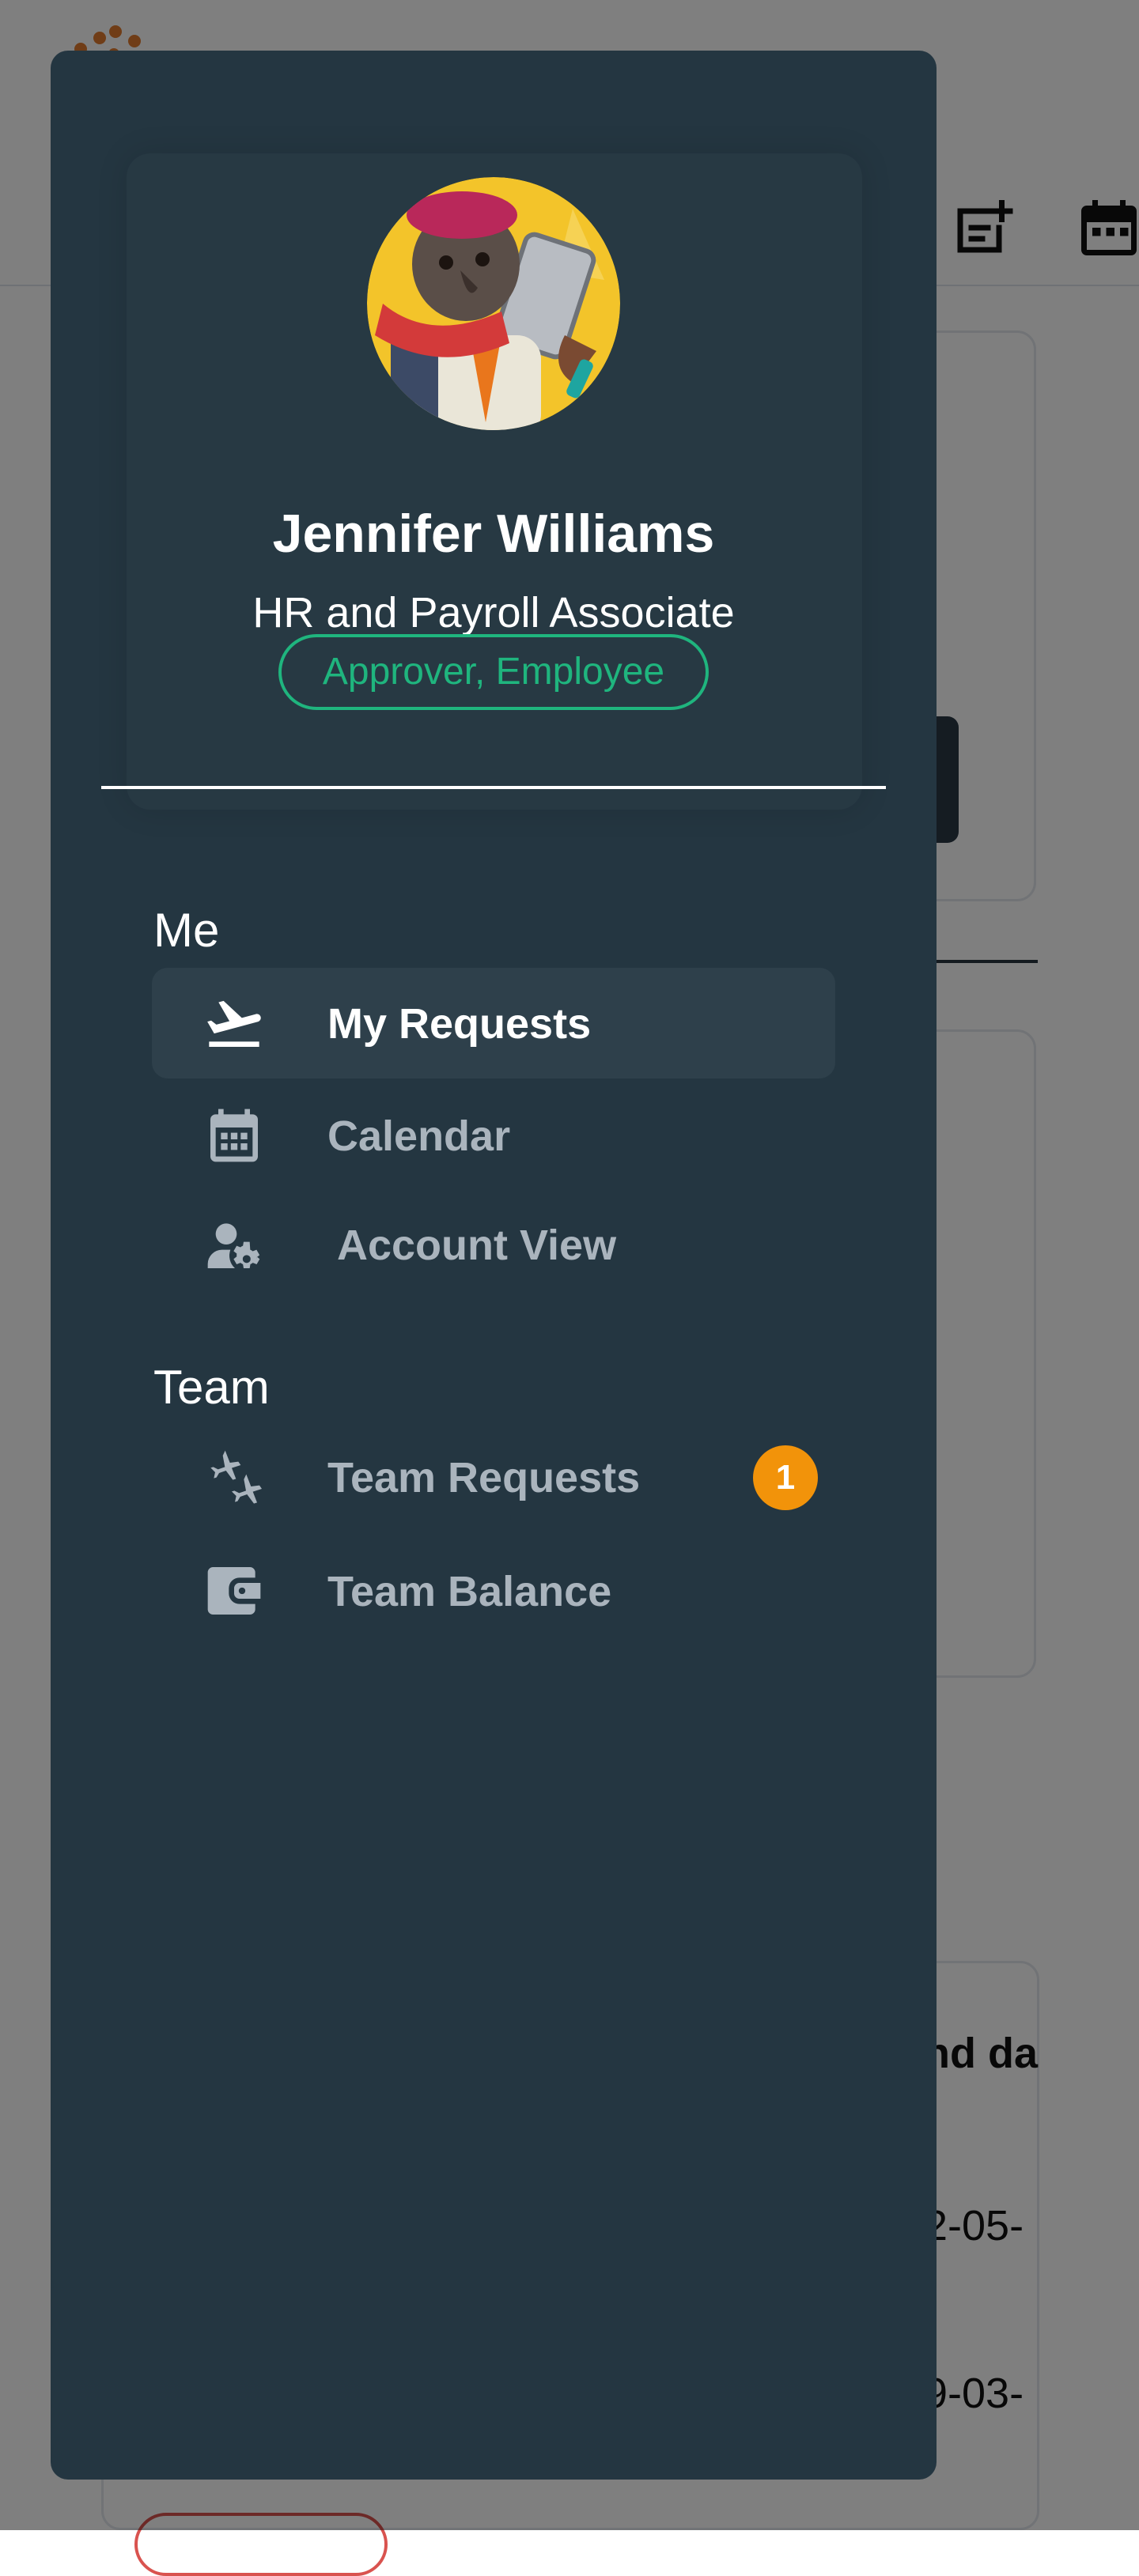  Describe the element at coordinates (234, 1244) in the screenshot. I see `user-gear-icon` at that location.